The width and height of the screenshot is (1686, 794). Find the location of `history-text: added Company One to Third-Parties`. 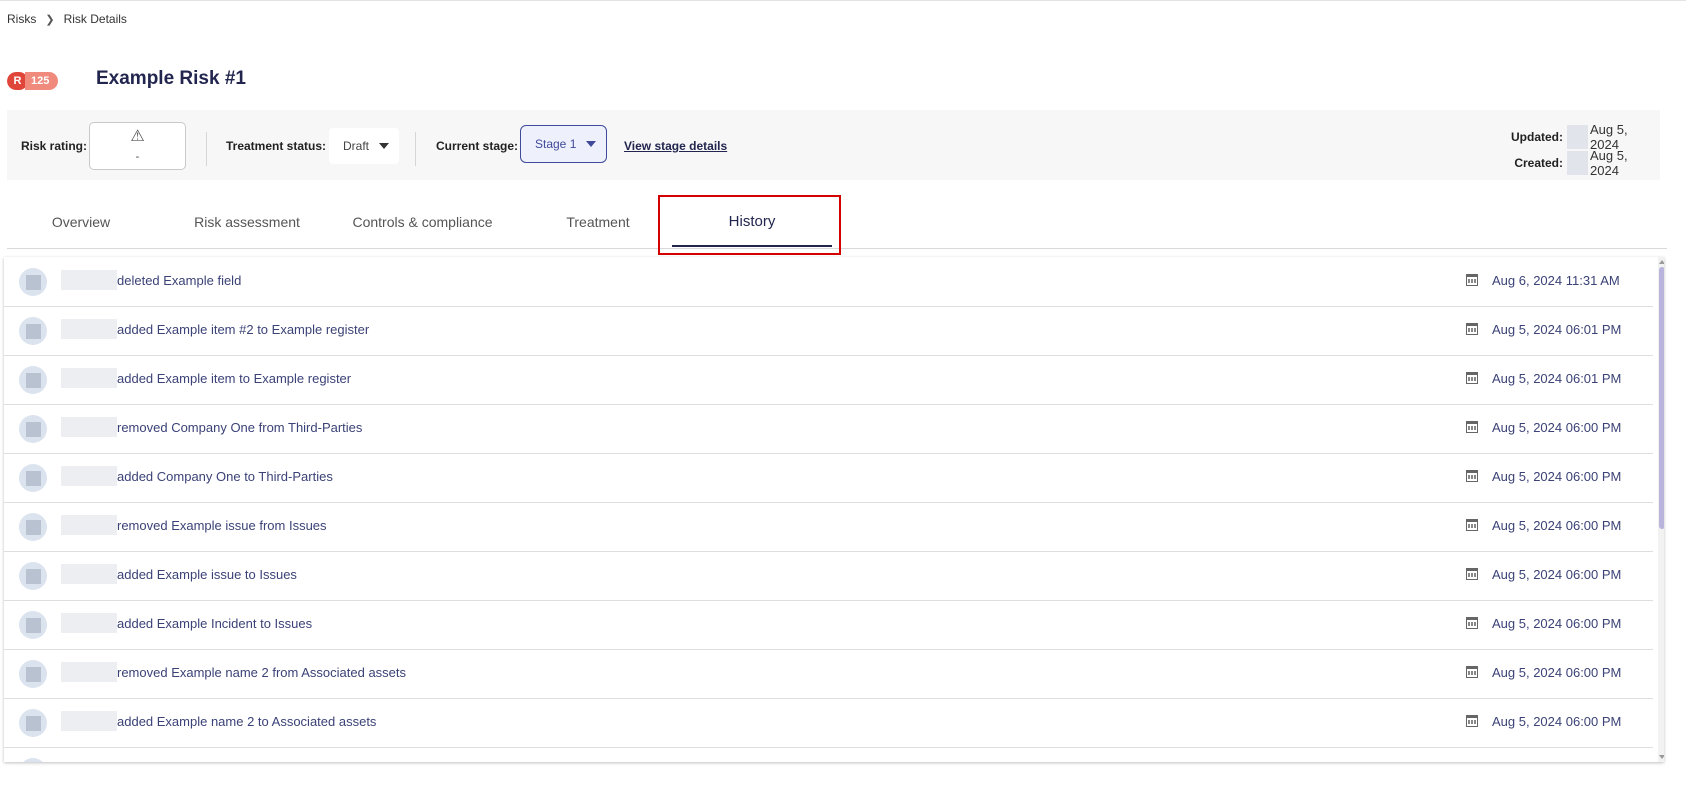

history-text: added Company One to Third-Parties is located at coordinates (225, 476).